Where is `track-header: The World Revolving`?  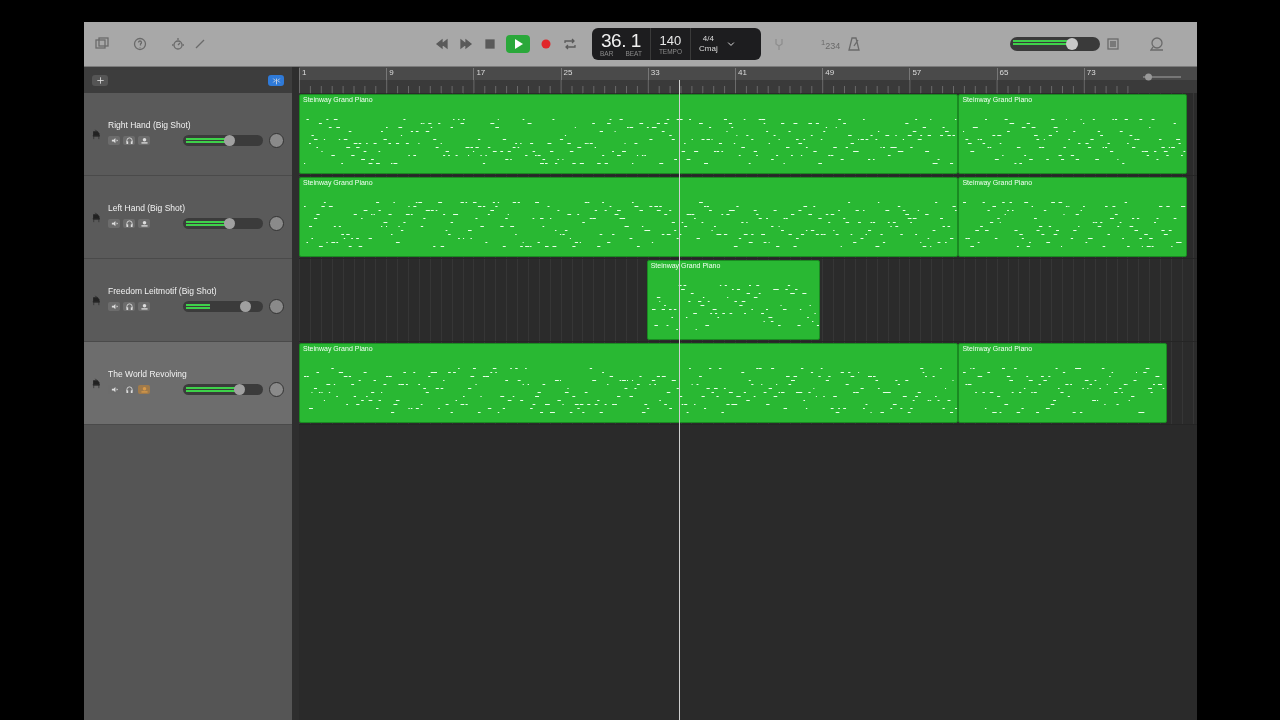
track-header: The World Revolving is located at coordinates (188, 383).